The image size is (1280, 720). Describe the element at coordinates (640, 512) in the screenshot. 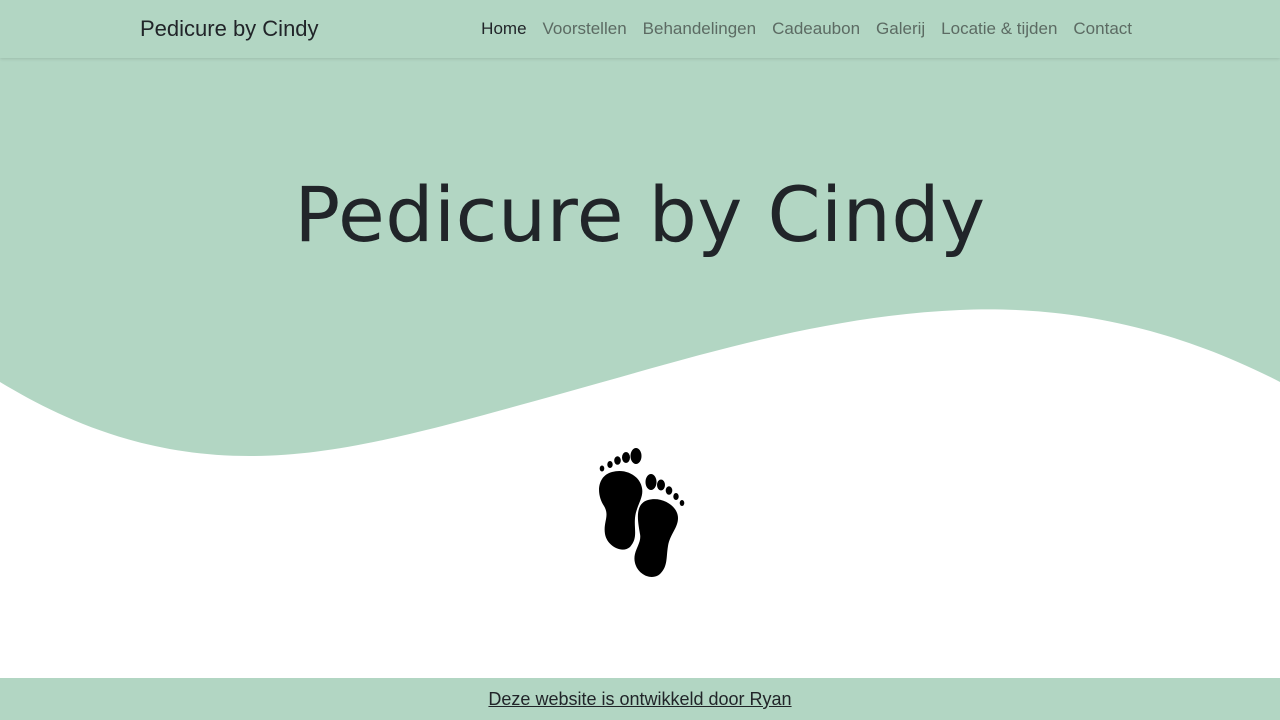

I see `footprints-icon` at that location.